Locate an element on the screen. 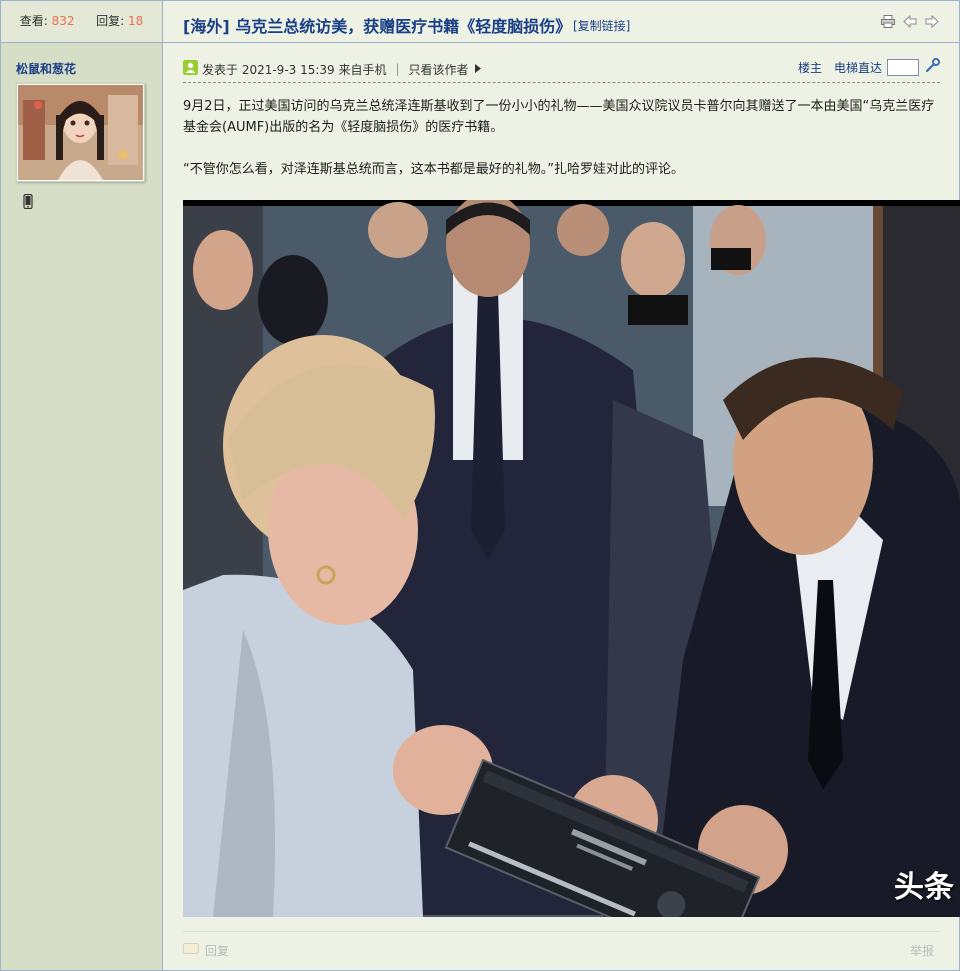 This screenshot has height=971, width=960. reply-label: 回复 is located at coordinates (217, 951).